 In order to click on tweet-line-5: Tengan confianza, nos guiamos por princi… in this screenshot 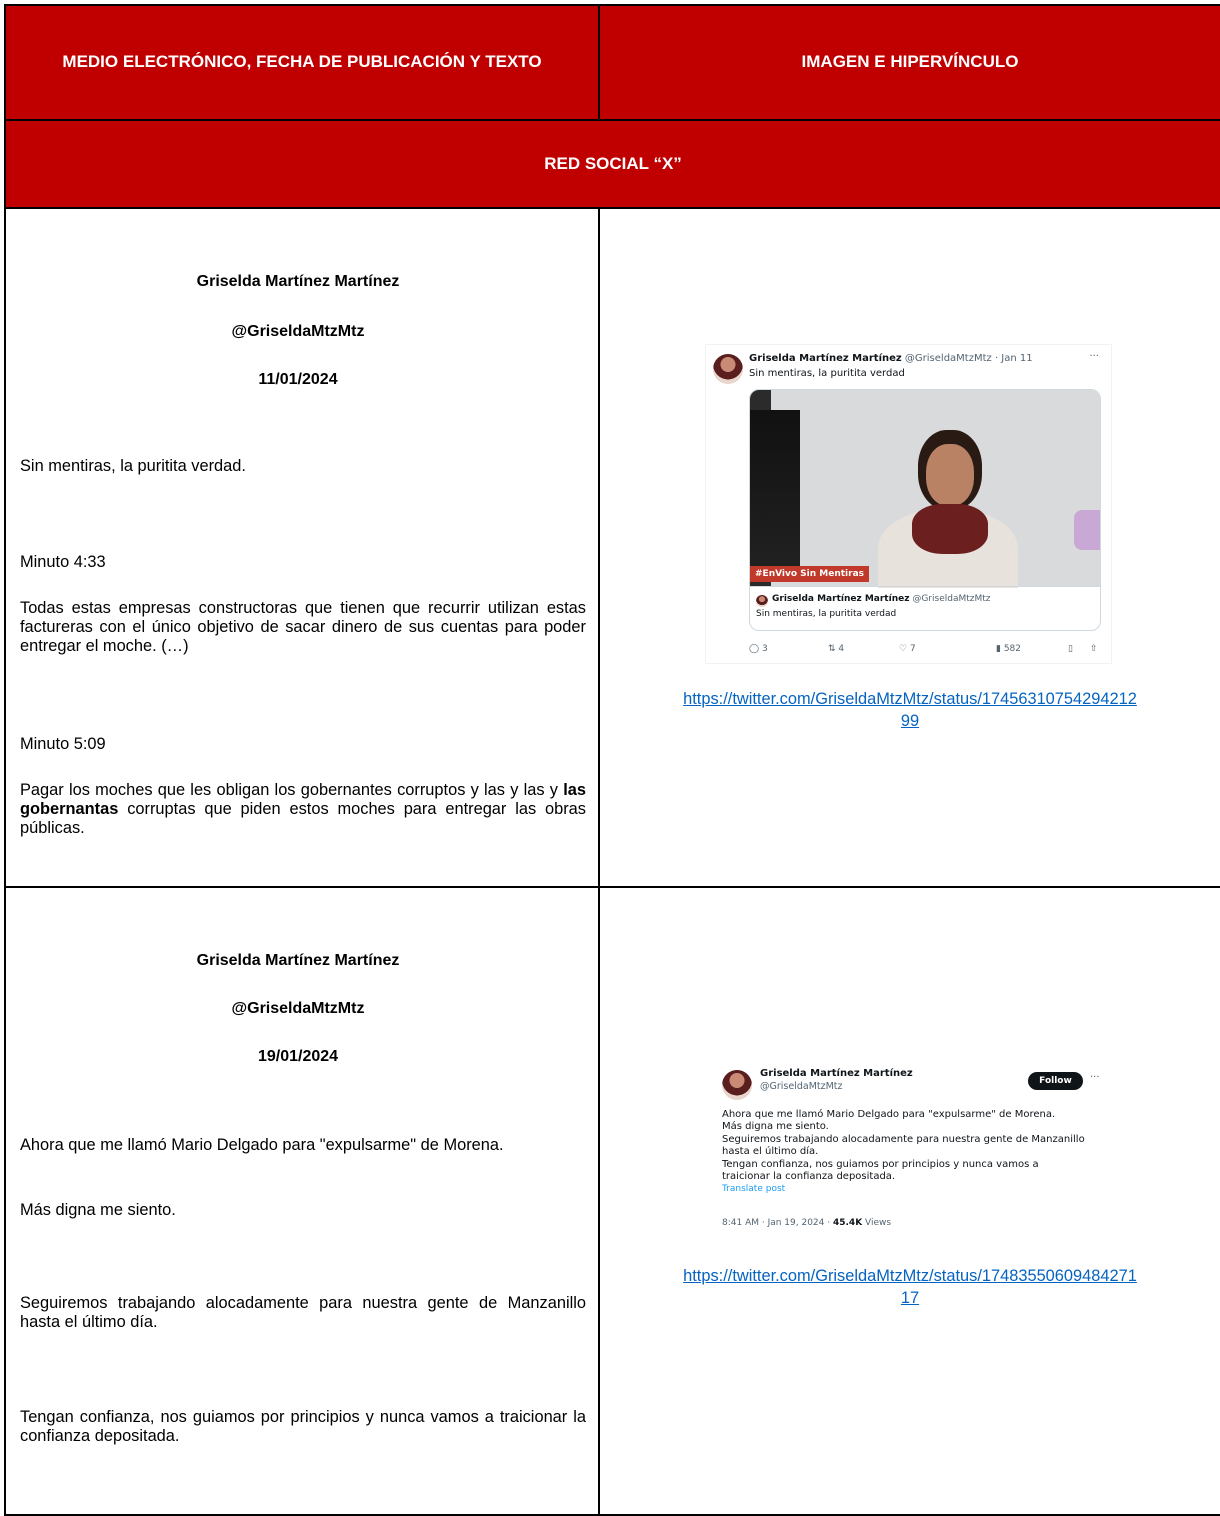, I will do `click(880, 1164)`.